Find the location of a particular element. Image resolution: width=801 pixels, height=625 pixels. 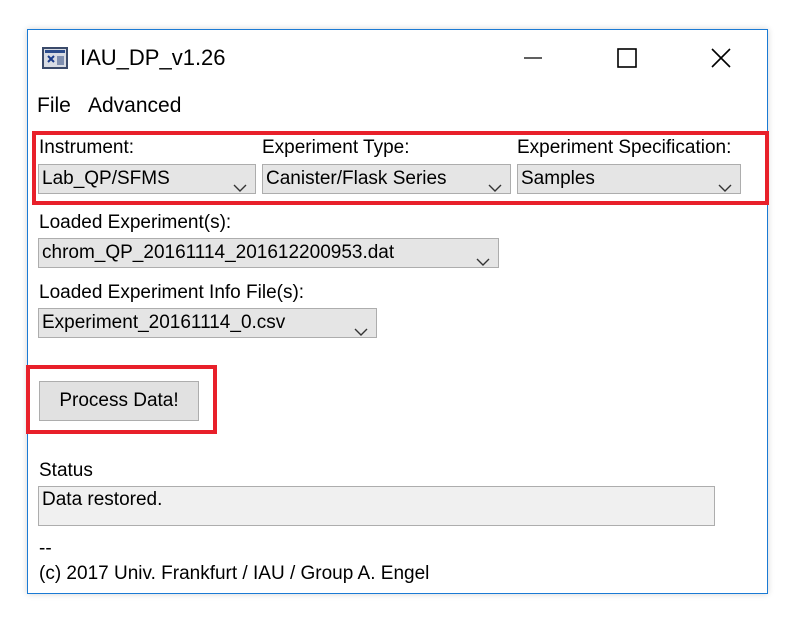

experiment-spec-label: Experiment Specification: is located at coordinates (624, 147).